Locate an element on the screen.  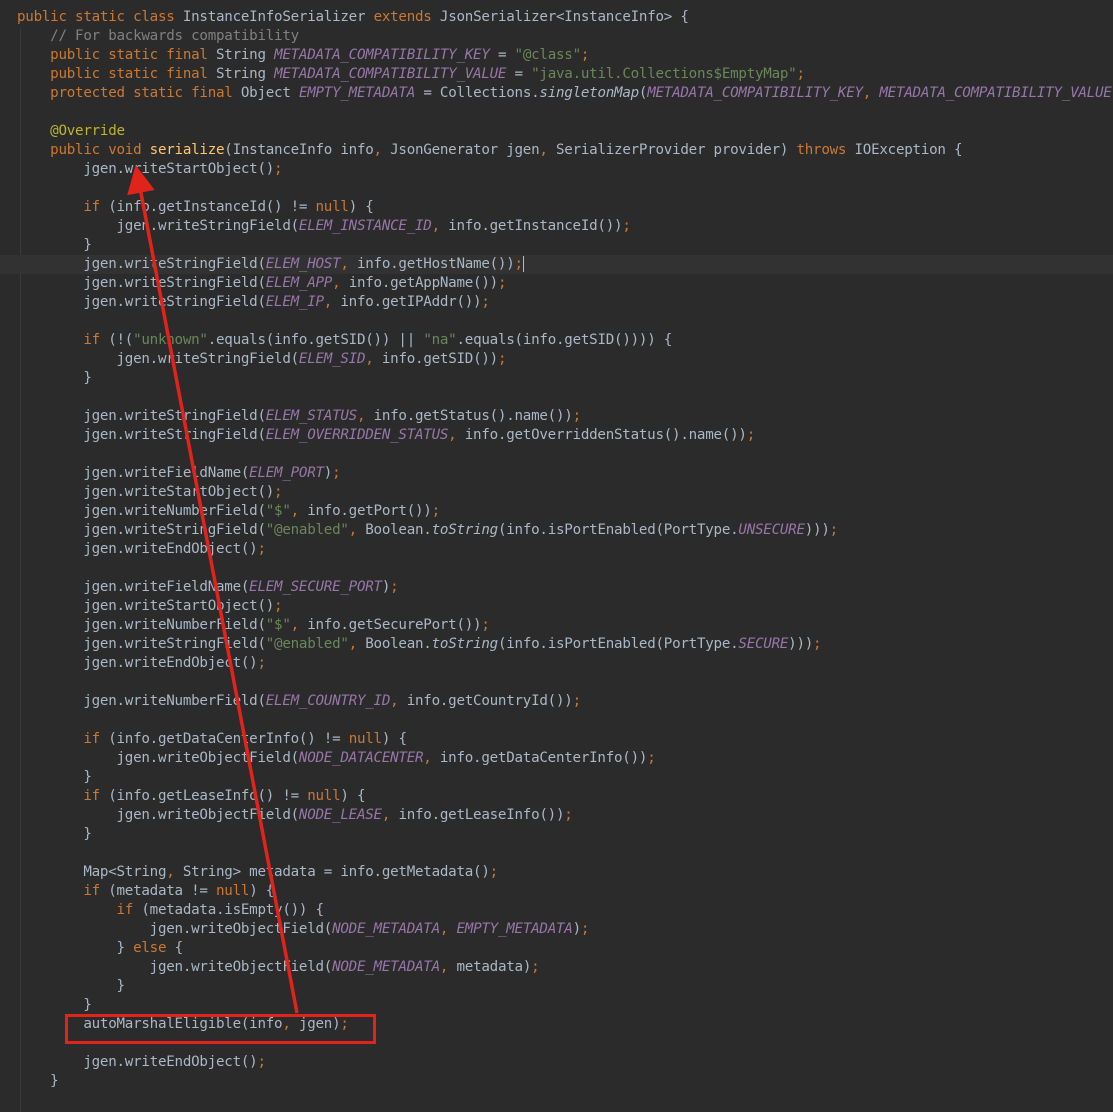
code-token: public static final is located at coordinates (133, 55).